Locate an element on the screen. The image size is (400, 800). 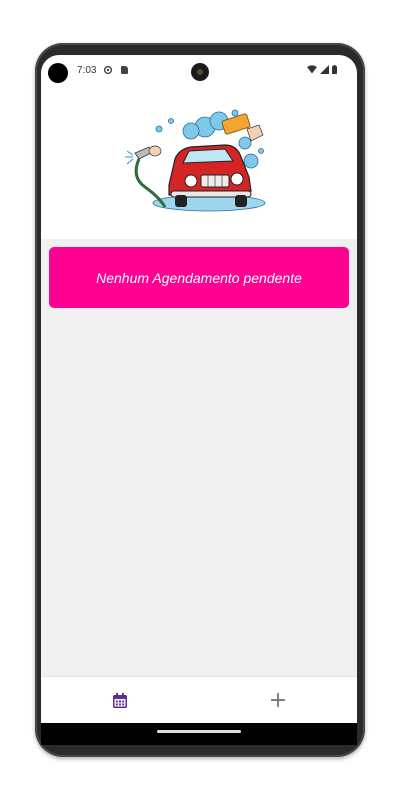
signal-icon is located at coordinates (324, 69).